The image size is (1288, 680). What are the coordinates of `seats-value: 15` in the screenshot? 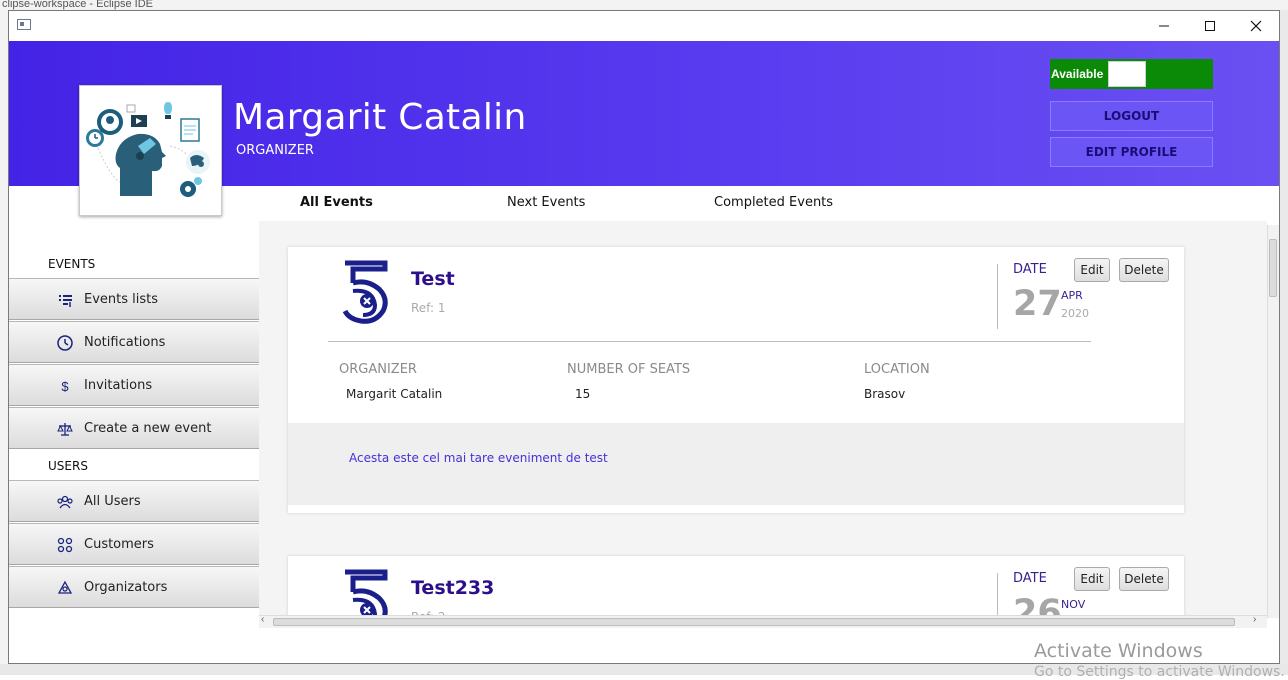 It's located at (583, 394).